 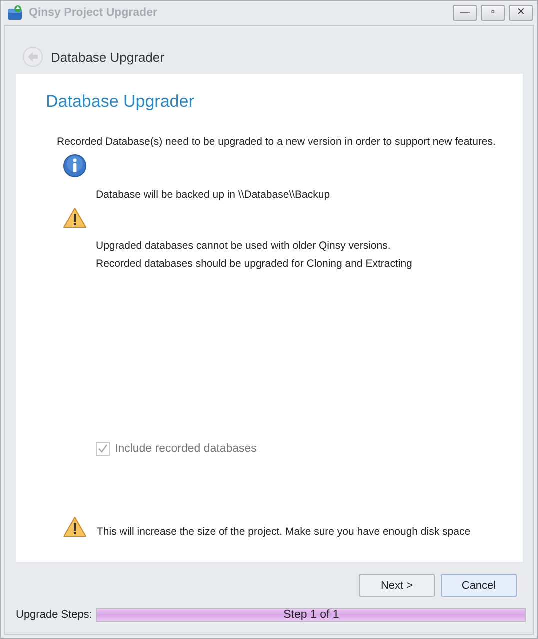 I want to click on intro-text: Recorded Database(s) need to be upgraded to a new version in order to support new features., so click(x=277, y=142).